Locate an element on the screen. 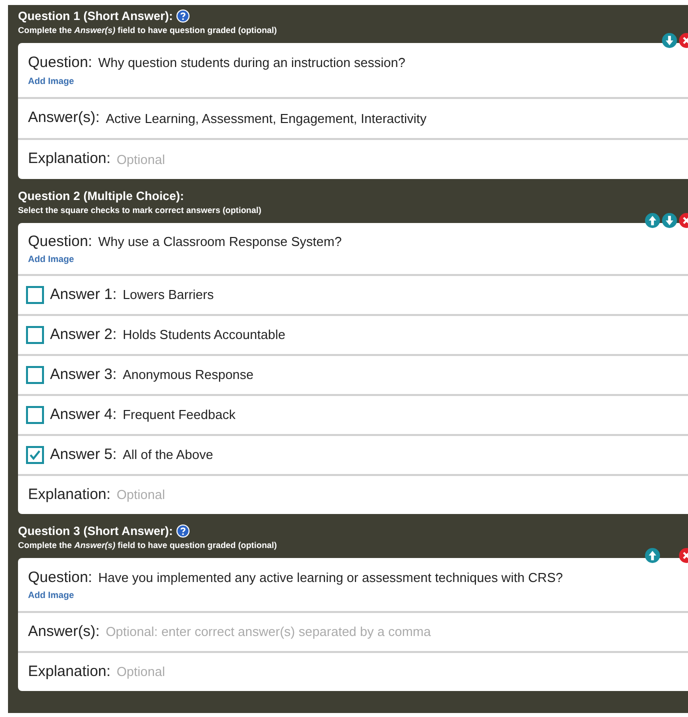  field-label: Answer 2: is located at coordinates (83, 334).